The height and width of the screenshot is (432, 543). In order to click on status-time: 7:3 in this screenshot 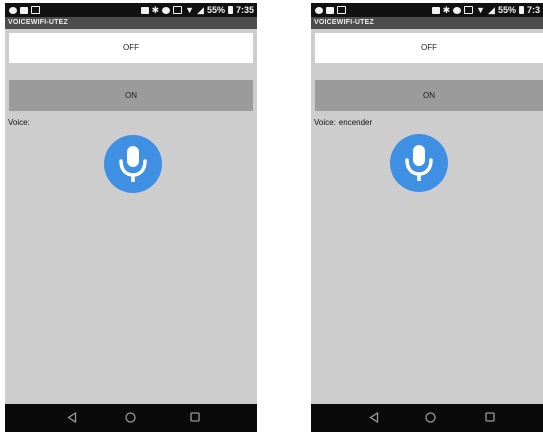, I will do `click(533, 10)`.